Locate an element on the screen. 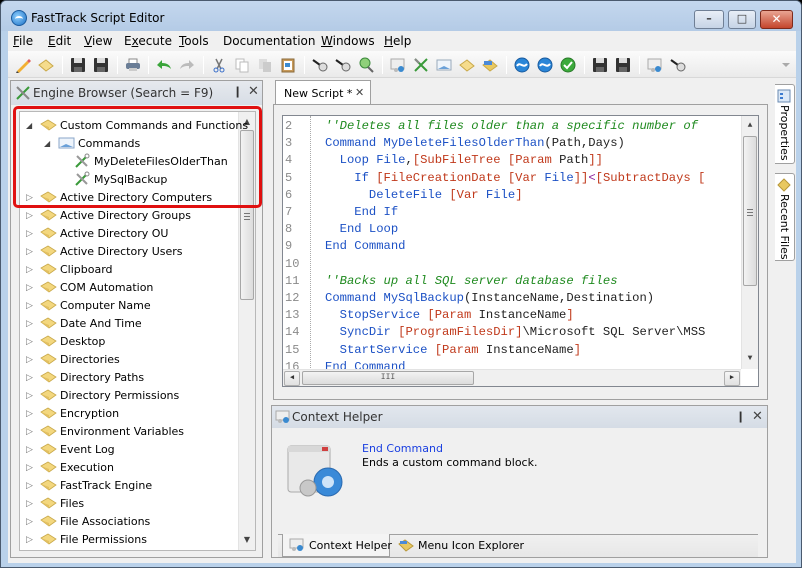 The height and width of the screenshot is (568, 802). menu-tools: Tools is located at coordinates (194, 41).